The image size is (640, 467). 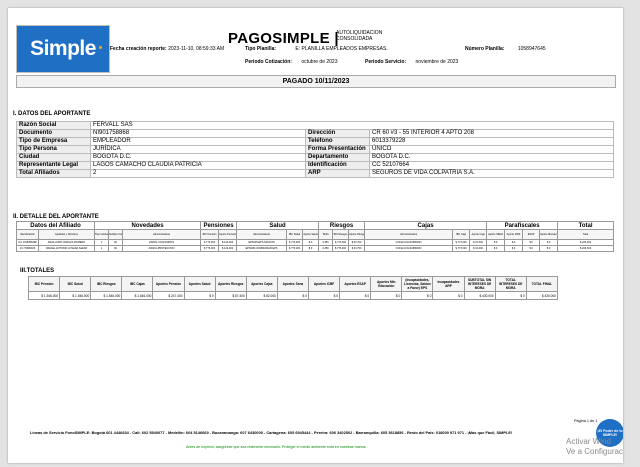 What do you see at coordinates (291, 62) in the screenshot?
I see `periodo-cotizacion: Periodo Cotización: octubre de 2023` at bounding box center [291, 62].